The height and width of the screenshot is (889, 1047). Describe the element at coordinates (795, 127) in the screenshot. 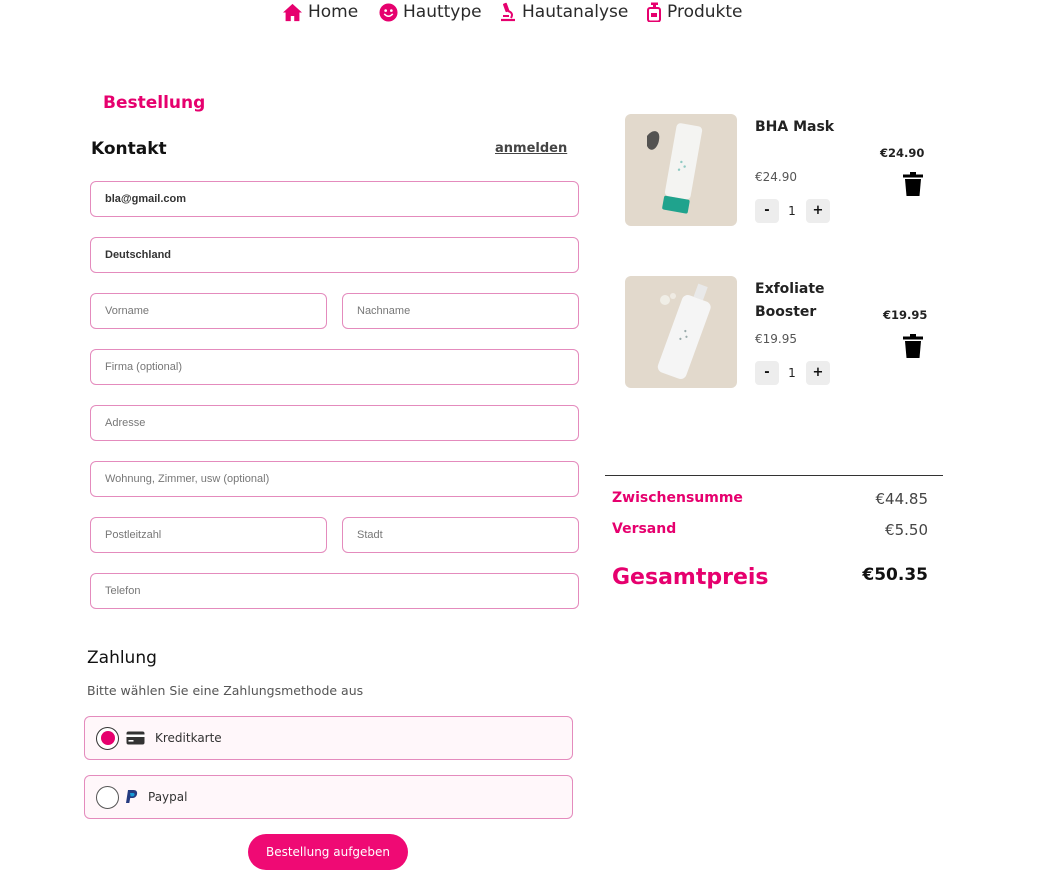

I see `product-name: BHA Mask` at that location.